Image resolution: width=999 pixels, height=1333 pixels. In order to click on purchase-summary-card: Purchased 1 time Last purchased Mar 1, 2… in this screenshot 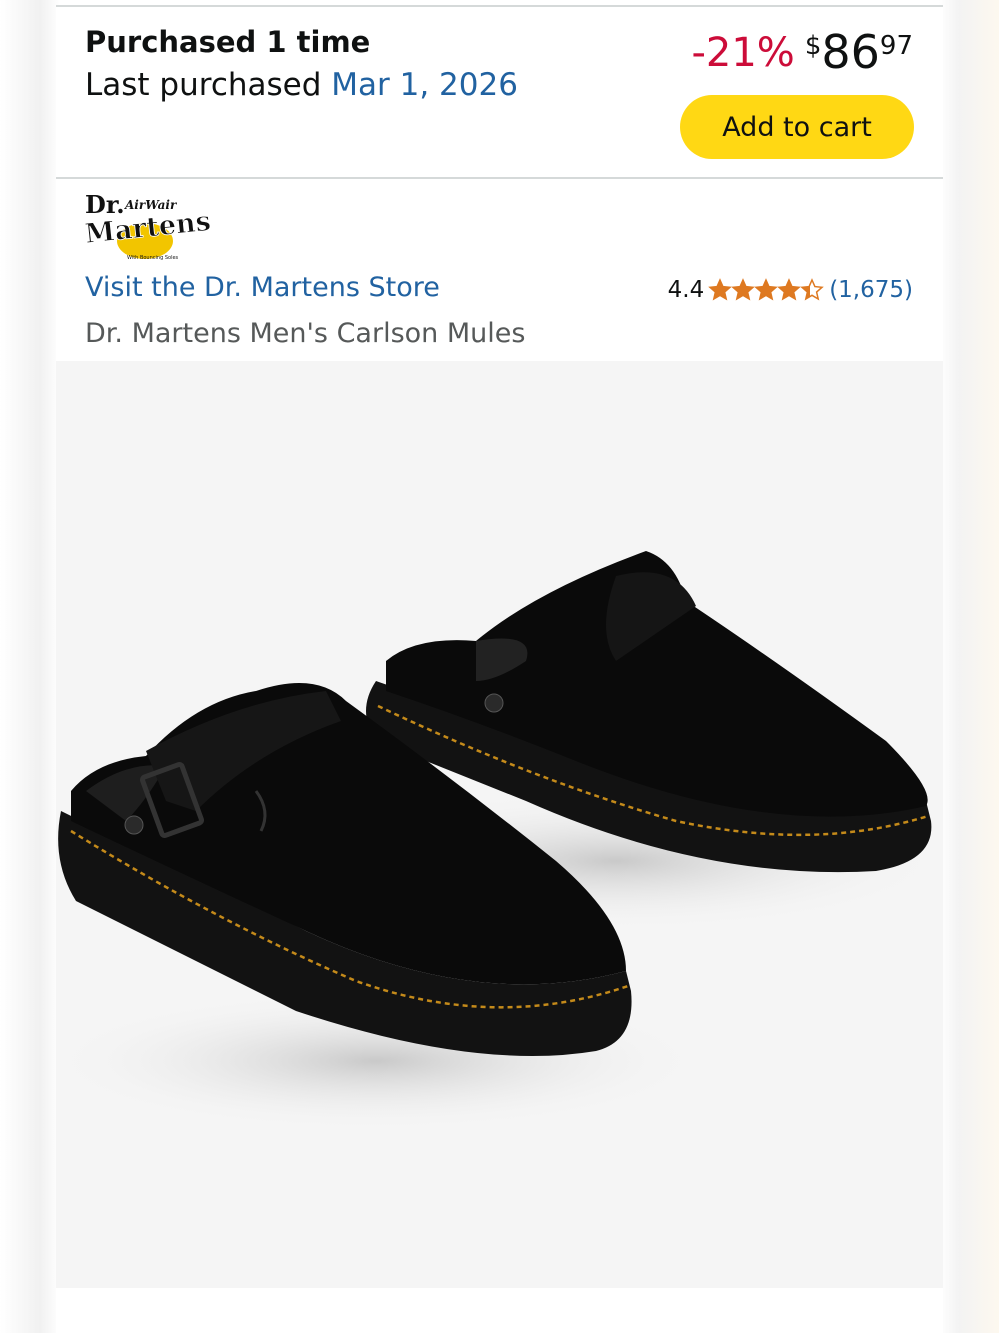, I will do `click(499, 92)`.